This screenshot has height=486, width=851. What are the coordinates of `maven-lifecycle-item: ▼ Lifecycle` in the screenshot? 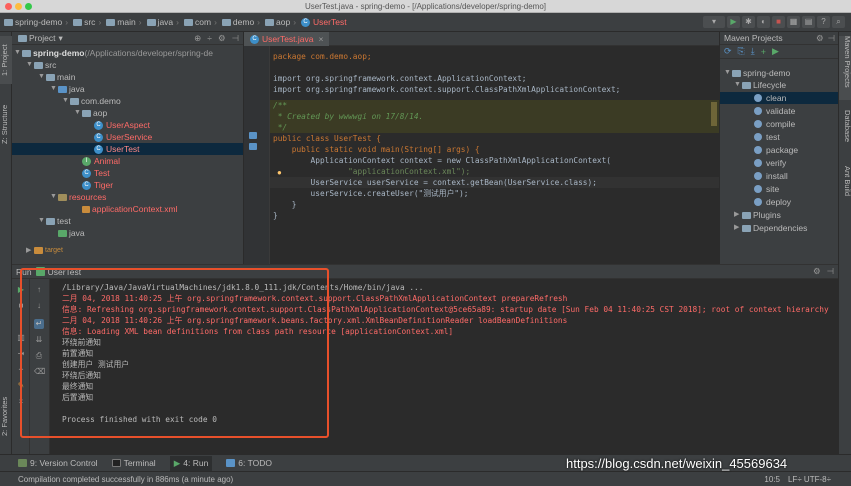 It's located at (760, 85).